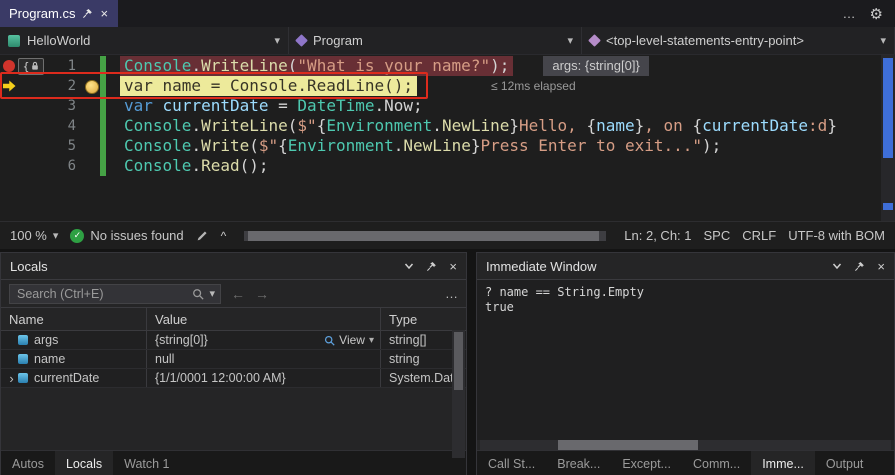 The image size is (895, 475). I want to click on line-number: 6, so click(61, 166).